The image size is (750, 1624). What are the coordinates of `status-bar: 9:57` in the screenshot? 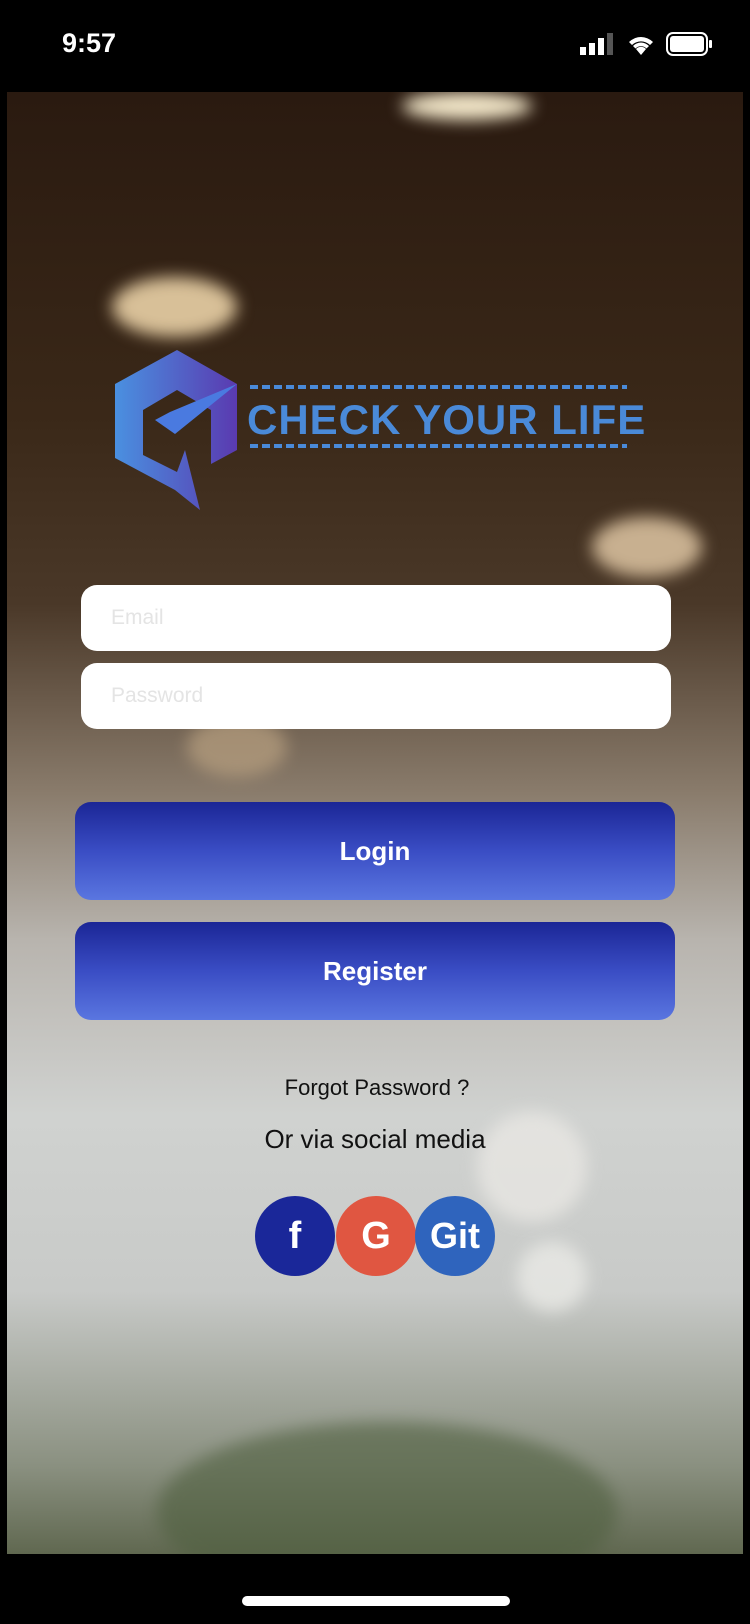 It's located at (375, 46).